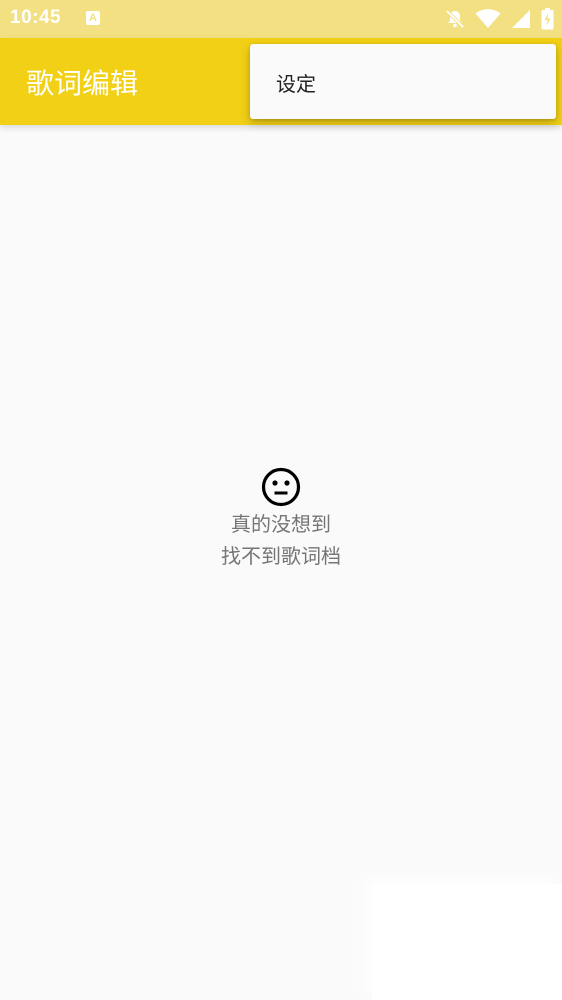 This screenshot has width=562, height=1000. What do you see at coordinates (281, 556) in the screenshot?
I see `empty-message-line-2: 找不到歌词档` at bounding box center [281, 556].